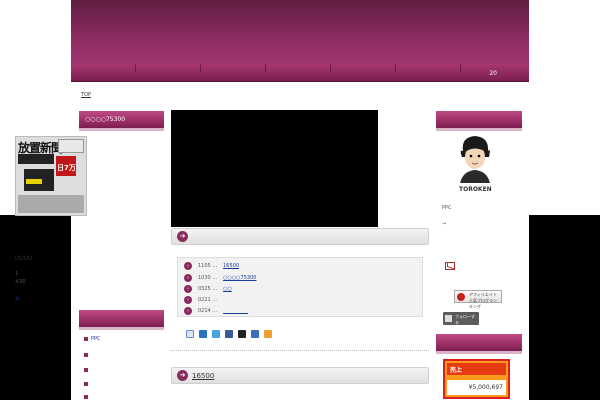 The width and height of the screenshot is (600, 400). What do you see at coordinates (235, 311) in the screenshot?
I see `news-link: __________` at bounding box center [235, 311].